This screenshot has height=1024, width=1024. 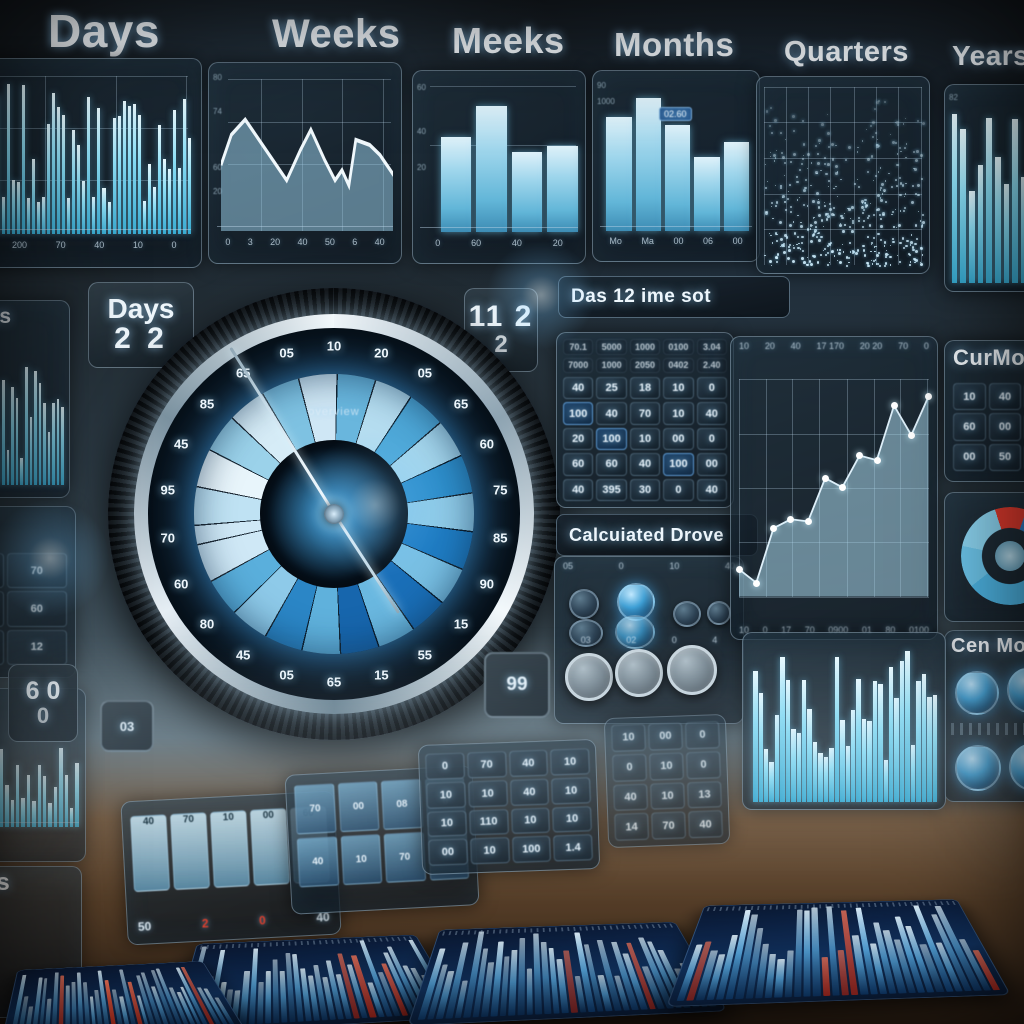 What do you see at coordinates (844, 721) in the screenshot?
I see `chart-panel-bottom-spiky` at bounding box center [844, 721].